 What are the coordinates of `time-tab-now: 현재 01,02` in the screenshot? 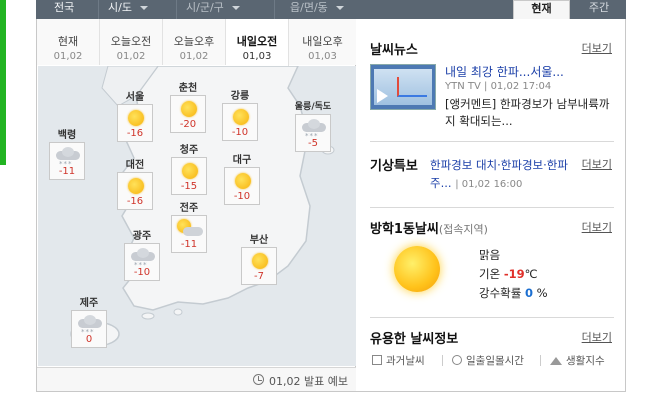 It's located at (68, 42).